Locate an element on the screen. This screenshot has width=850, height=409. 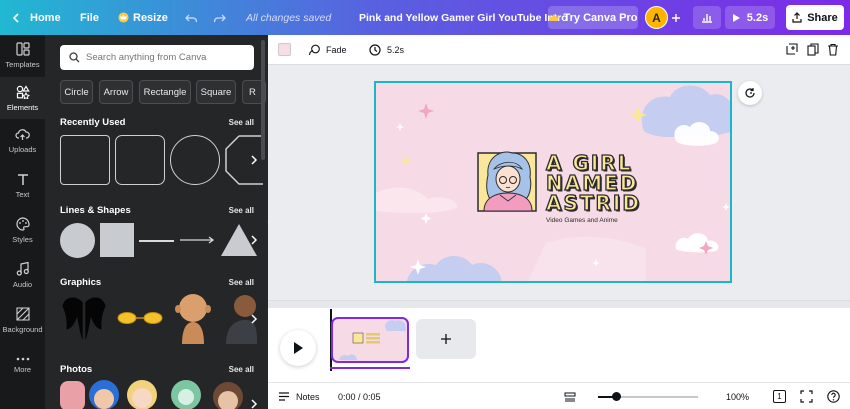
timeline-view-icon is located at coordinates (570, 397).